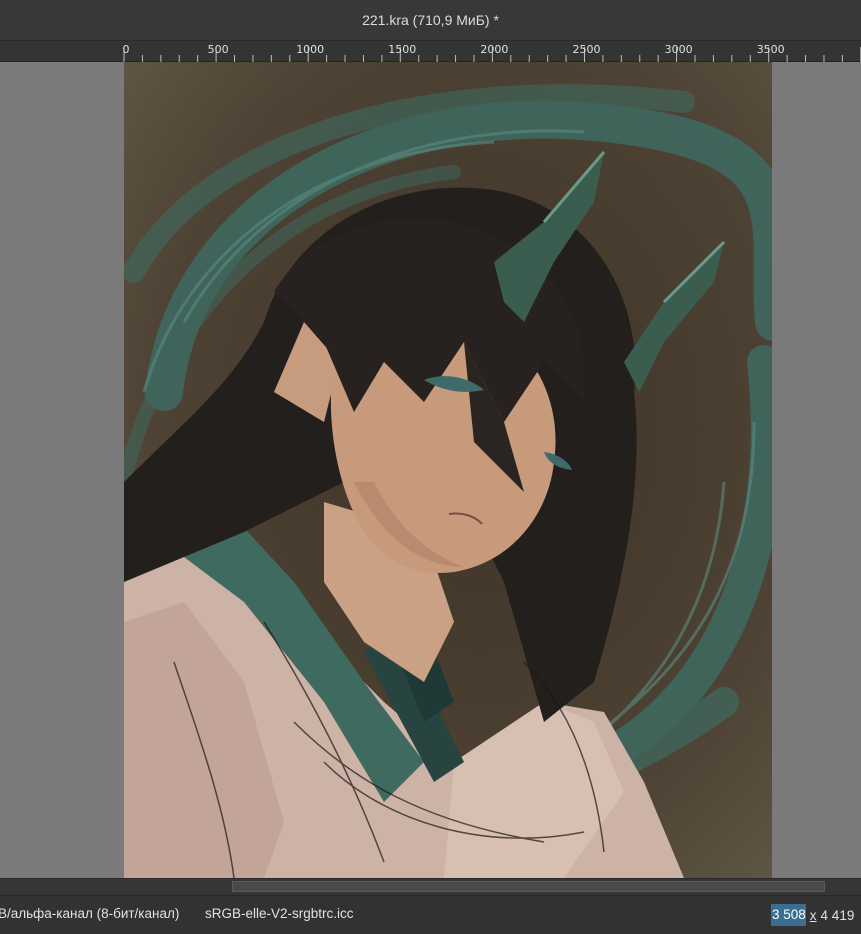 The width and height of the screenshot is (861, 934). I want to click on ruler-label: 1000, so click(310, 49).